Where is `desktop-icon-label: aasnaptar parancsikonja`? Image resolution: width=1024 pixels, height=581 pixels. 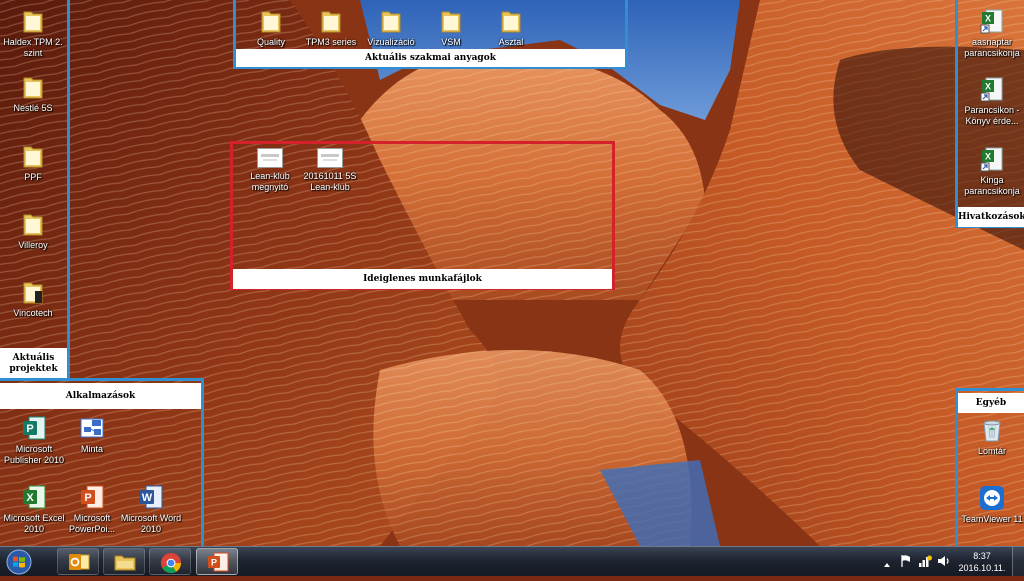 desktop-icon-label: aasnaptar parancsikonja is located at coordinates (992, 47).